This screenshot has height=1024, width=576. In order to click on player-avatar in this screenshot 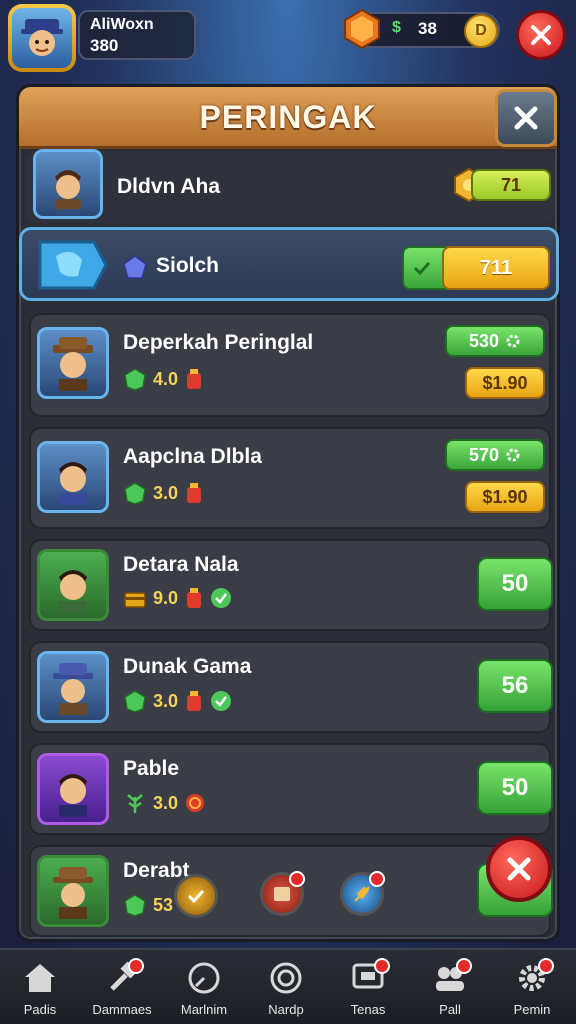, I will do `click(42, 38)`.